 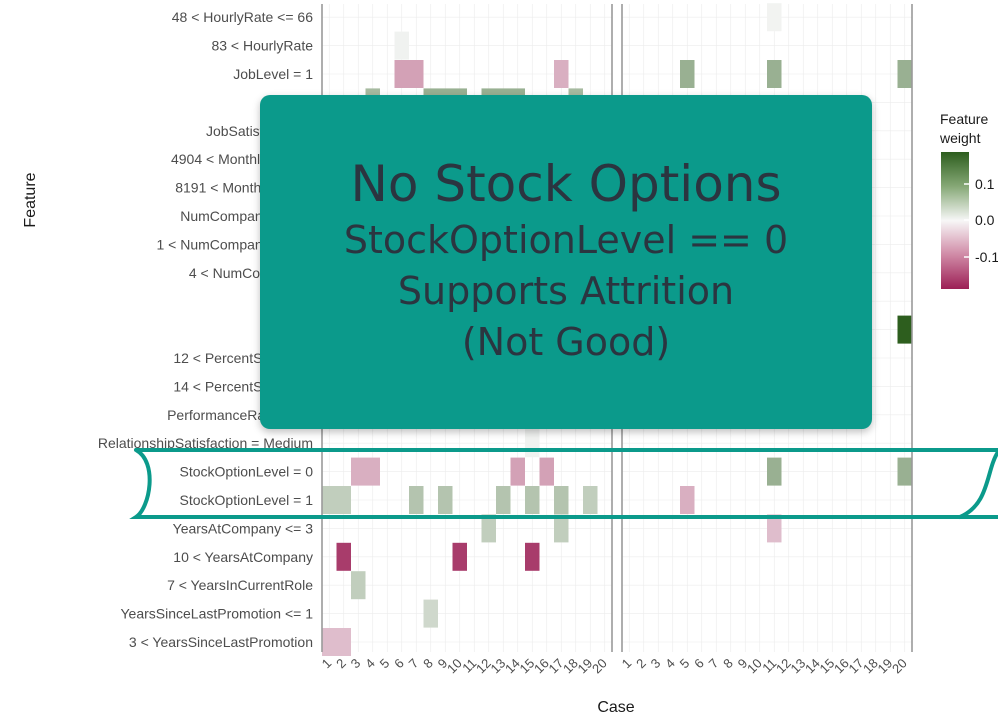 What do you see at coordinates (615, 707) in the screenshot?
I see `x-axis-title: Case` at bounding box center [615, 707].